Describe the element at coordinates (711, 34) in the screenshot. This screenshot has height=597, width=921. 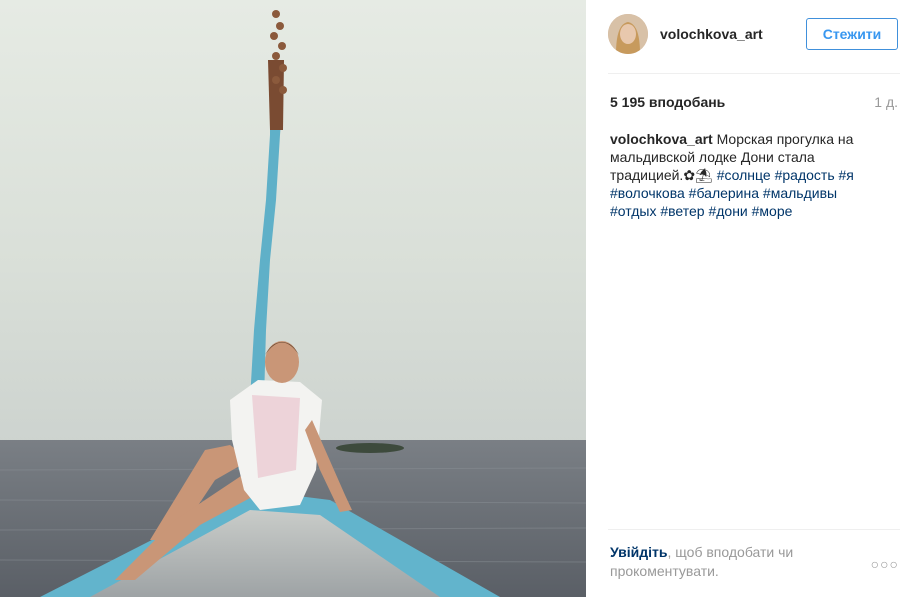
I see `username-link: volochkova_art` at that location.